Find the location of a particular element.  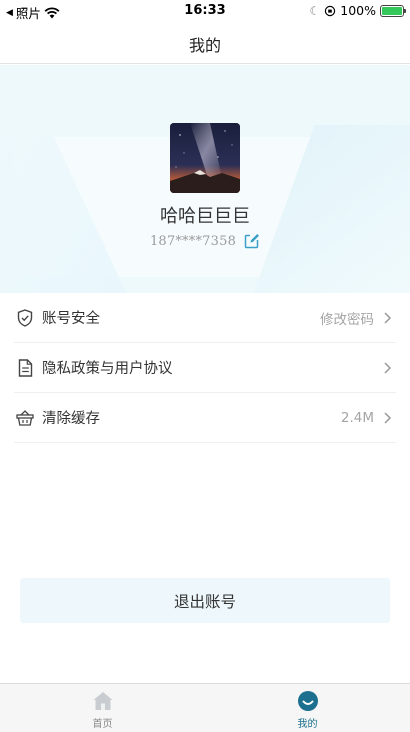

logout-button: 退出账号 is located at coordinates (205, 600).